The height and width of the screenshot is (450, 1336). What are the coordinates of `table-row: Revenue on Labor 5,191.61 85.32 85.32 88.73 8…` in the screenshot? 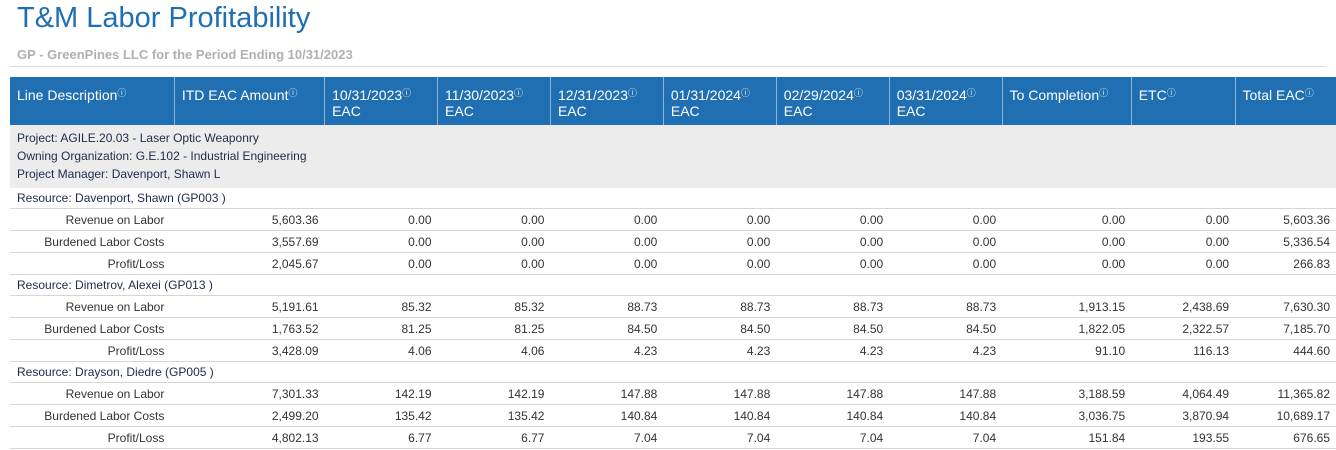 It's located at (673, 306).